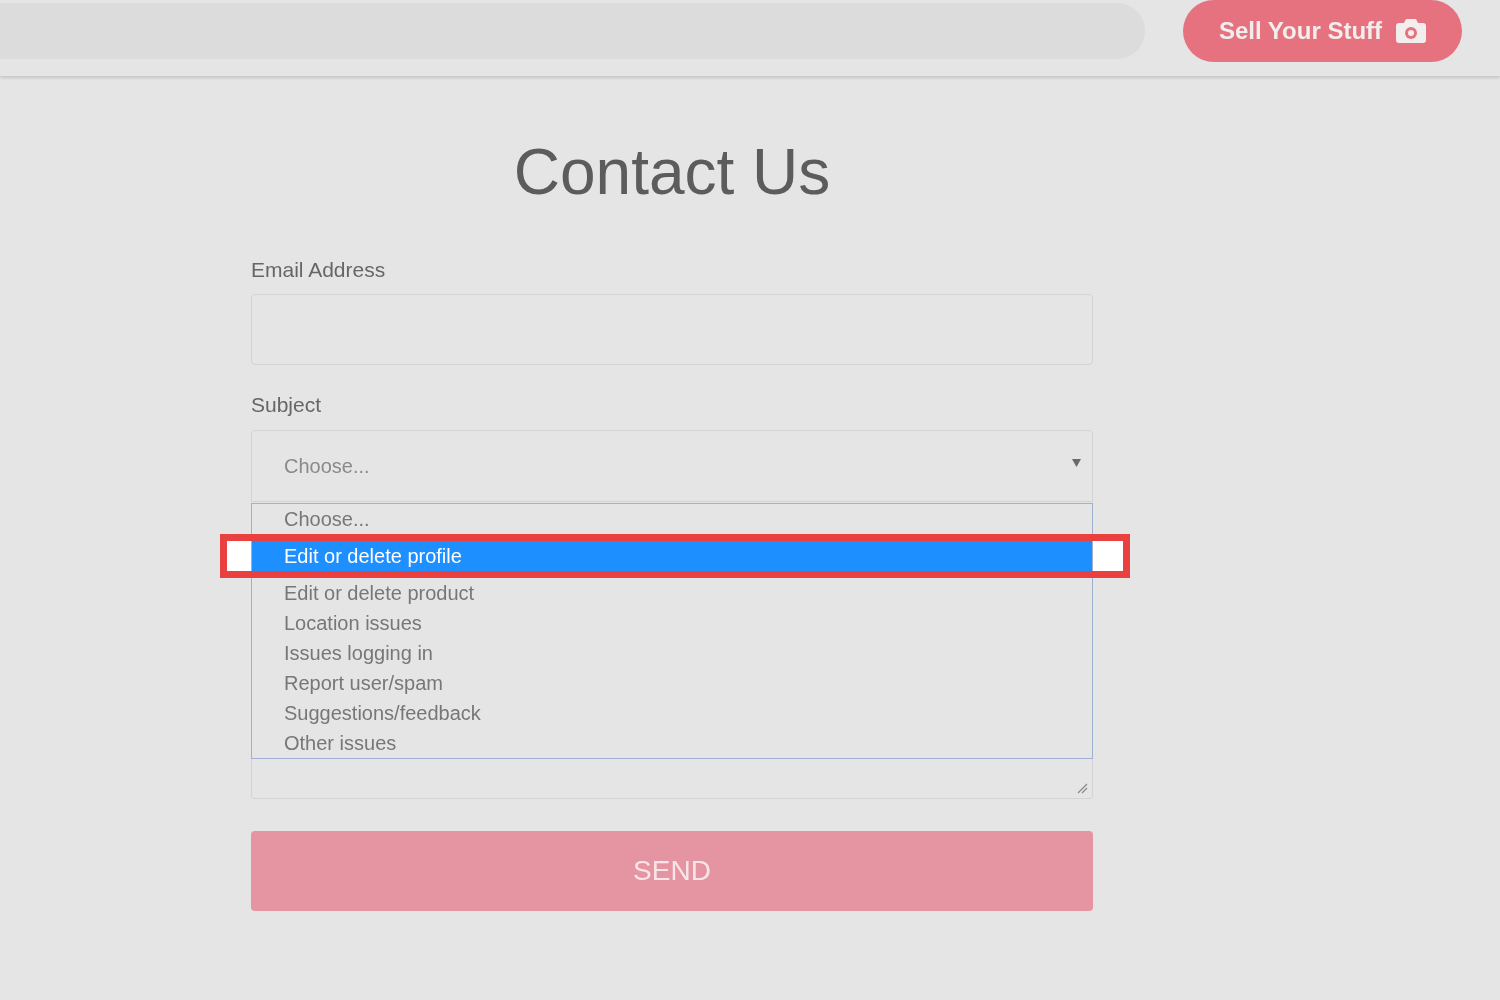 This screenshot has height=1000, width=1500. Describe the element at coordinates (672, 683) in the screenshot. I see `dropdown-option: Report user/spam` at that location.